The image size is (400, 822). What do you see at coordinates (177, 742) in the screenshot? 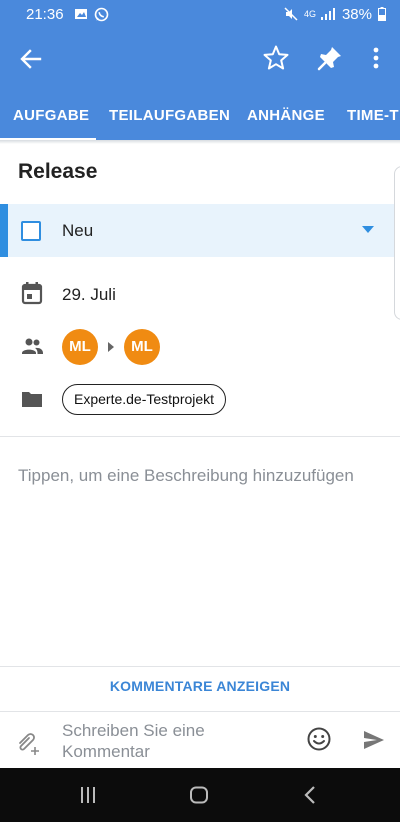
I see `comment-input` at bounding box center [177, 742].